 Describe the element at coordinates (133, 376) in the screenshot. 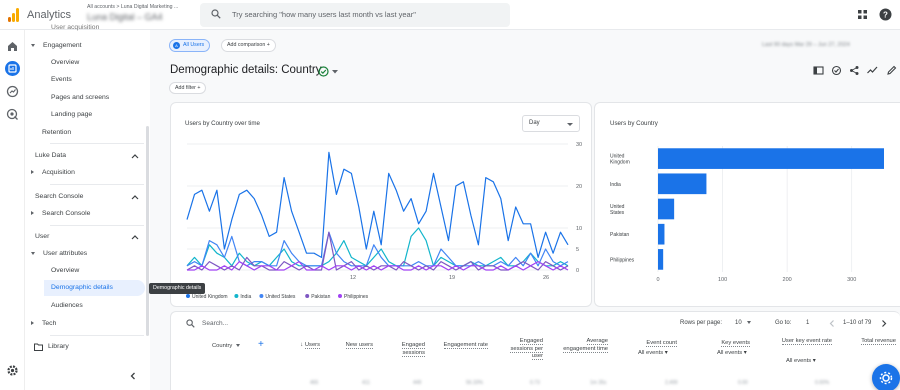

I see `collapse-sidebar-icon` at that location.